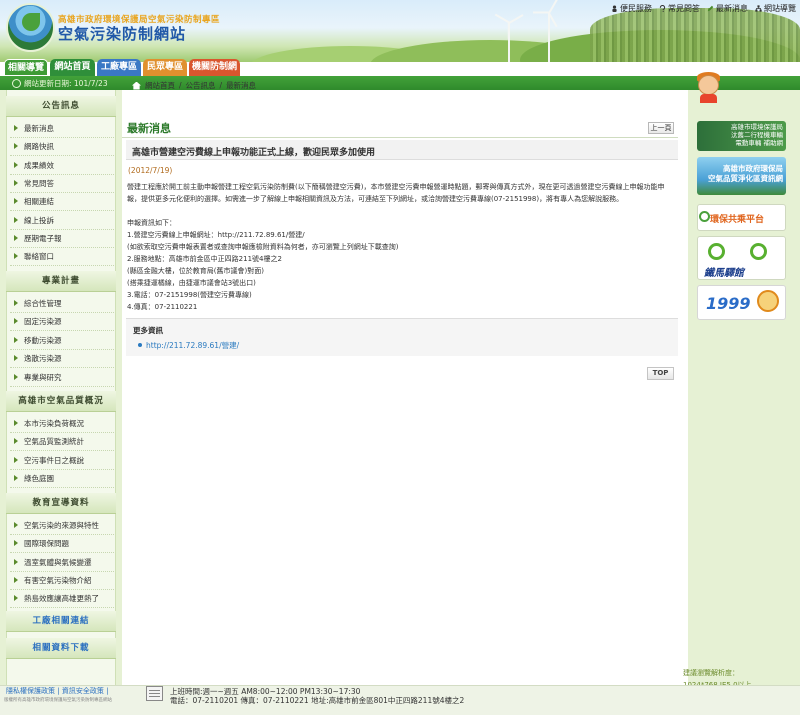 This screenshot has height=715, width=800. What do you see at coordinates (62, 442) in the screenshot?
I see `sidebar-item-monitoring: 空氣品質監測統計` at bounding box center [62, 442].